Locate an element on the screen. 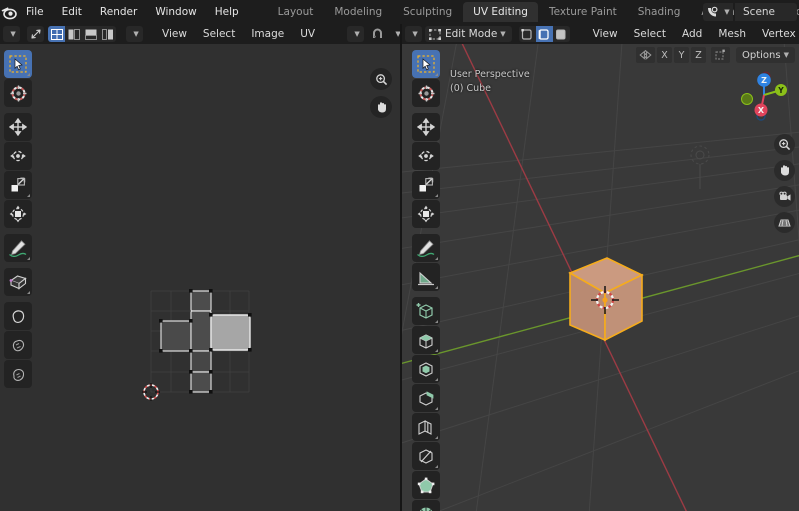 The image size is (799, 511). mirror-axis-z-button: Z is located at coordinates (699, 55).